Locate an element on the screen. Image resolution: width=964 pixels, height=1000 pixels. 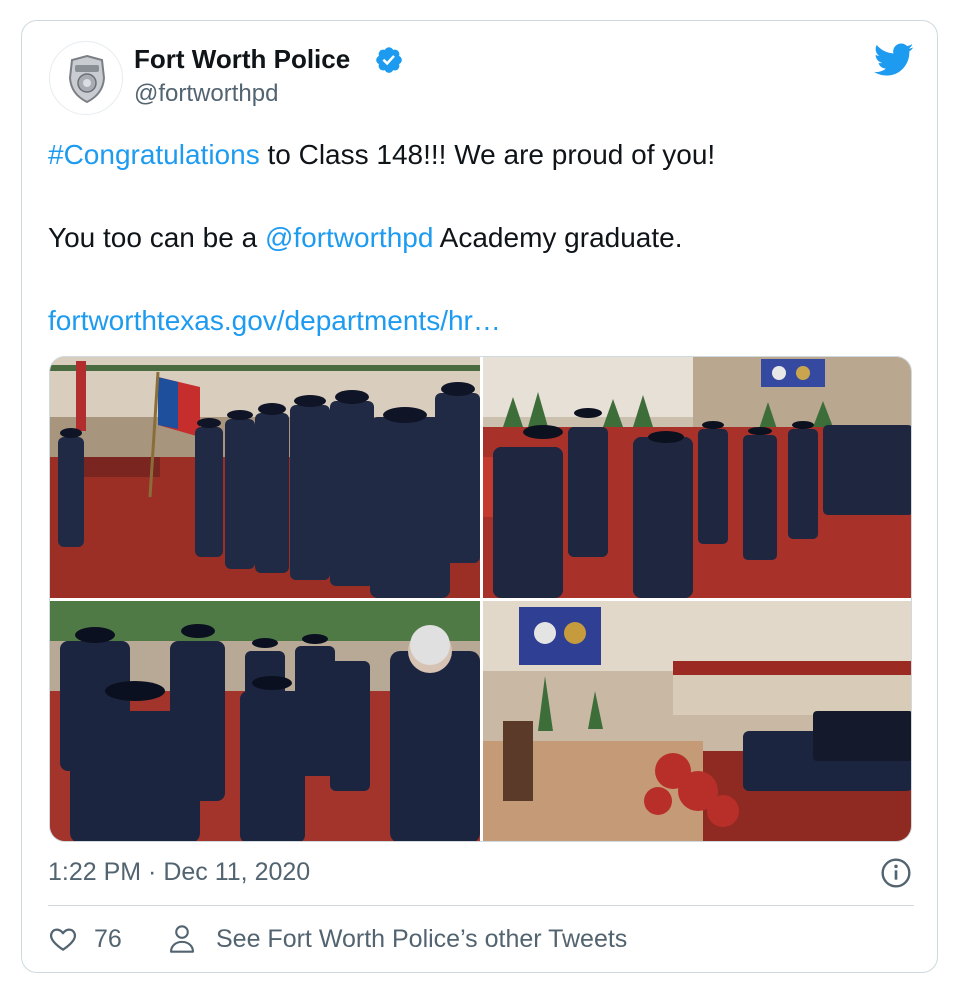
verified-badge-icon is located at coordinates (389, 60).